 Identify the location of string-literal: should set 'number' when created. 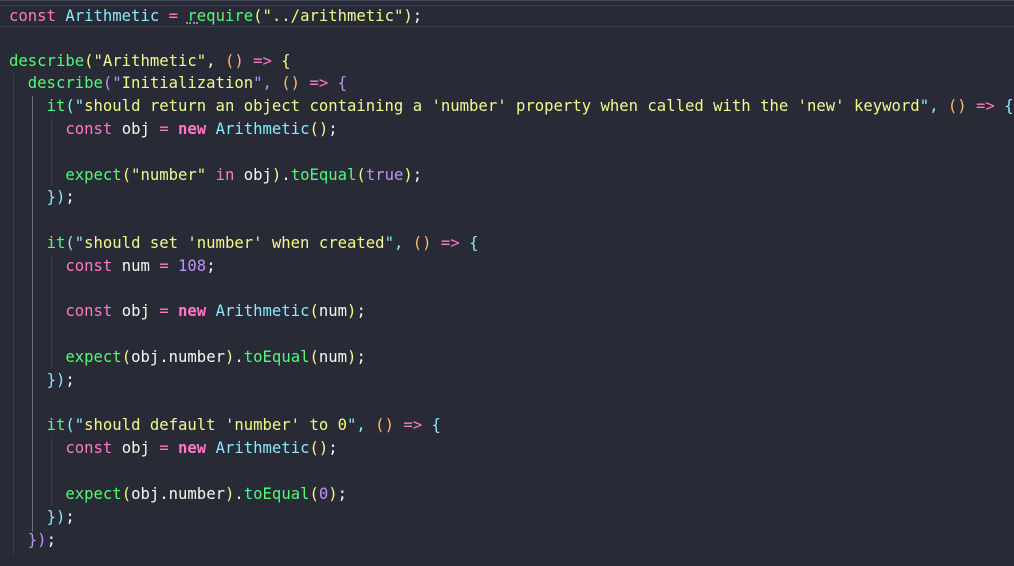
(234, 243).